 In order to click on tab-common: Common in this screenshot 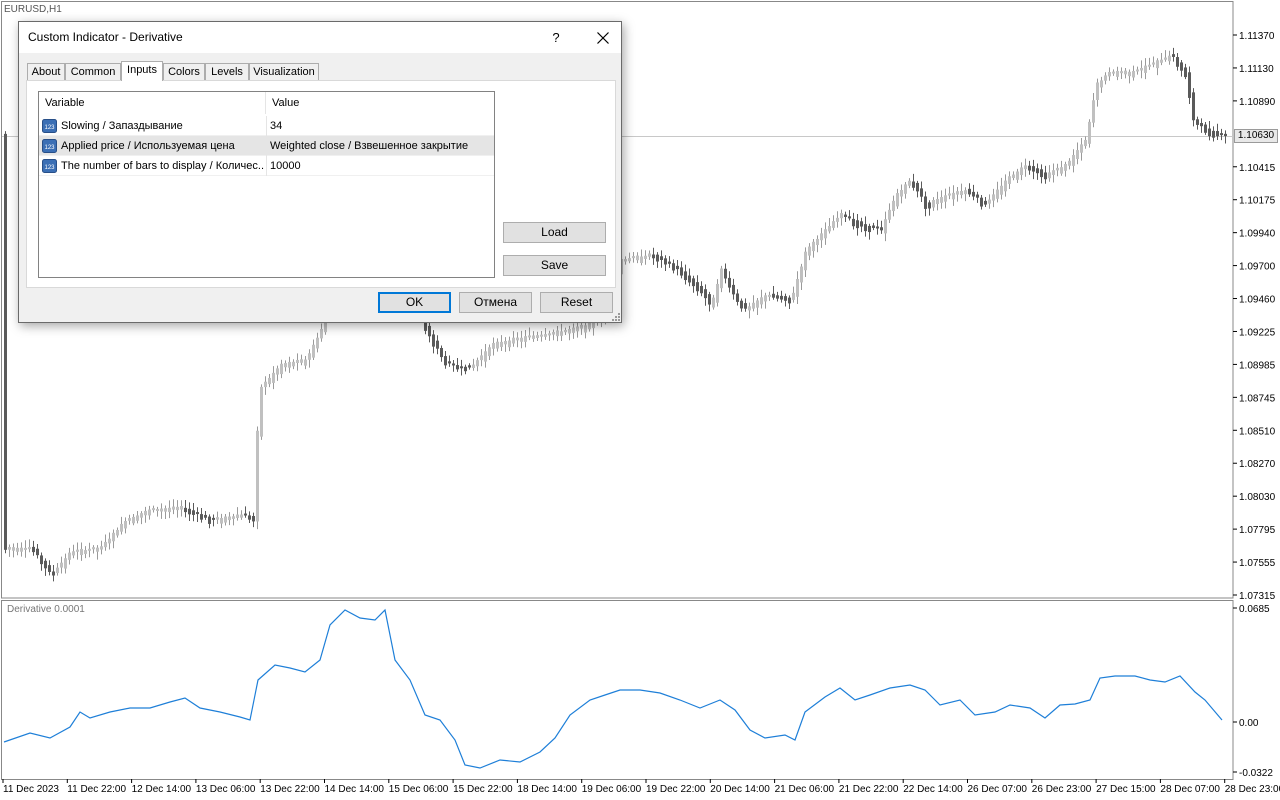, I will do `click(93, 71)`.